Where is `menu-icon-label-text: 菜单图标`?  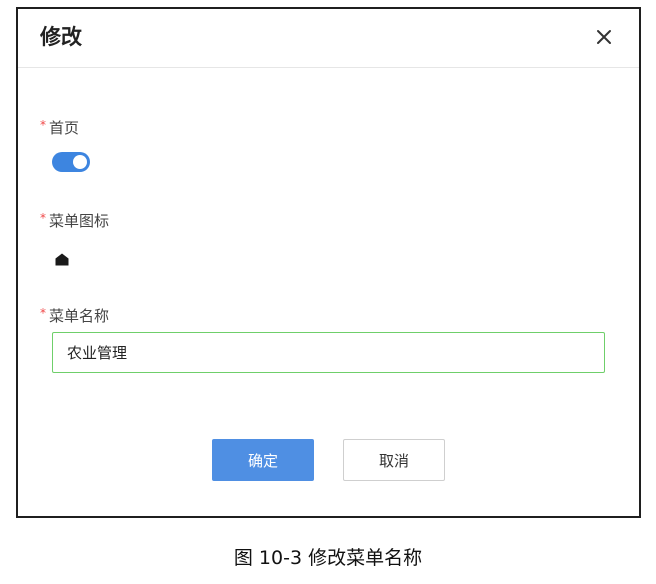 menu-icon-label-text: 菜单图标 is located at coordinates (79, 221).